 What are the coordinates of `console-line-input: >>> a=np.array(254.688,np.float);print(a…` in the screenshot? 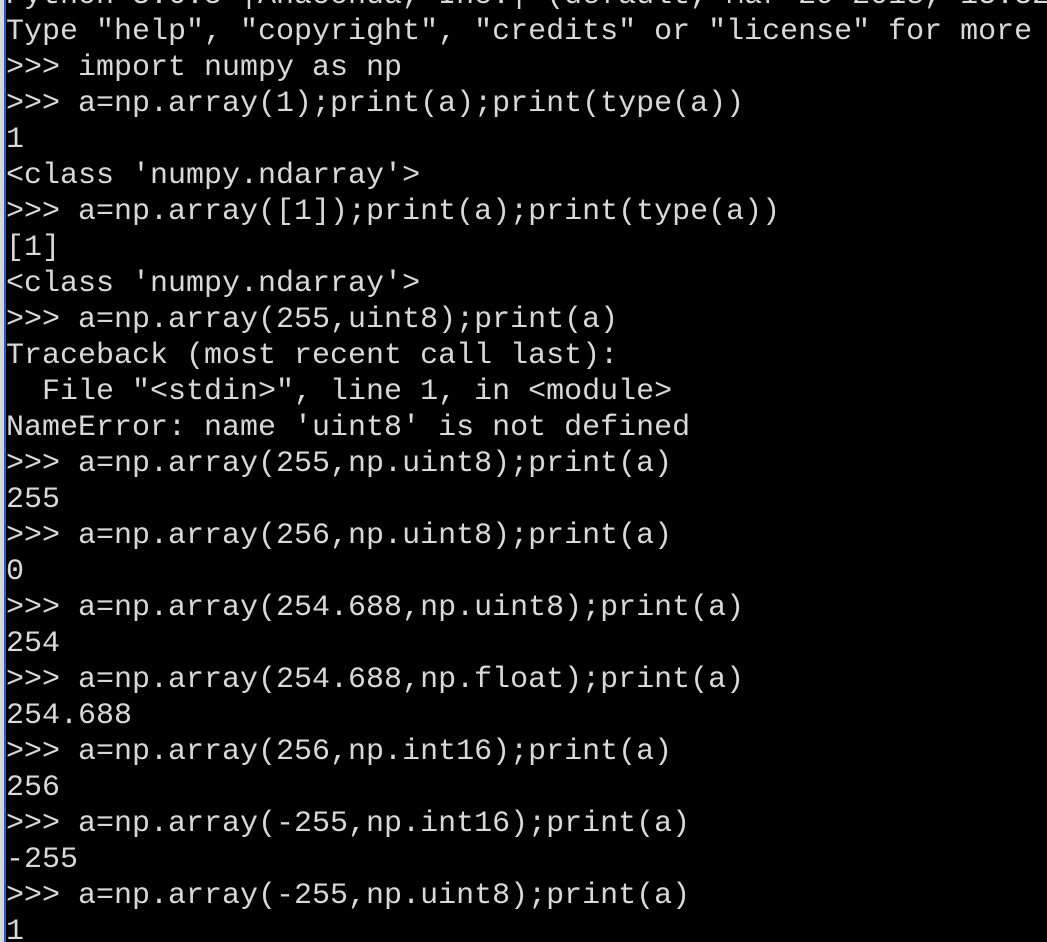 It's located at (375, 680).